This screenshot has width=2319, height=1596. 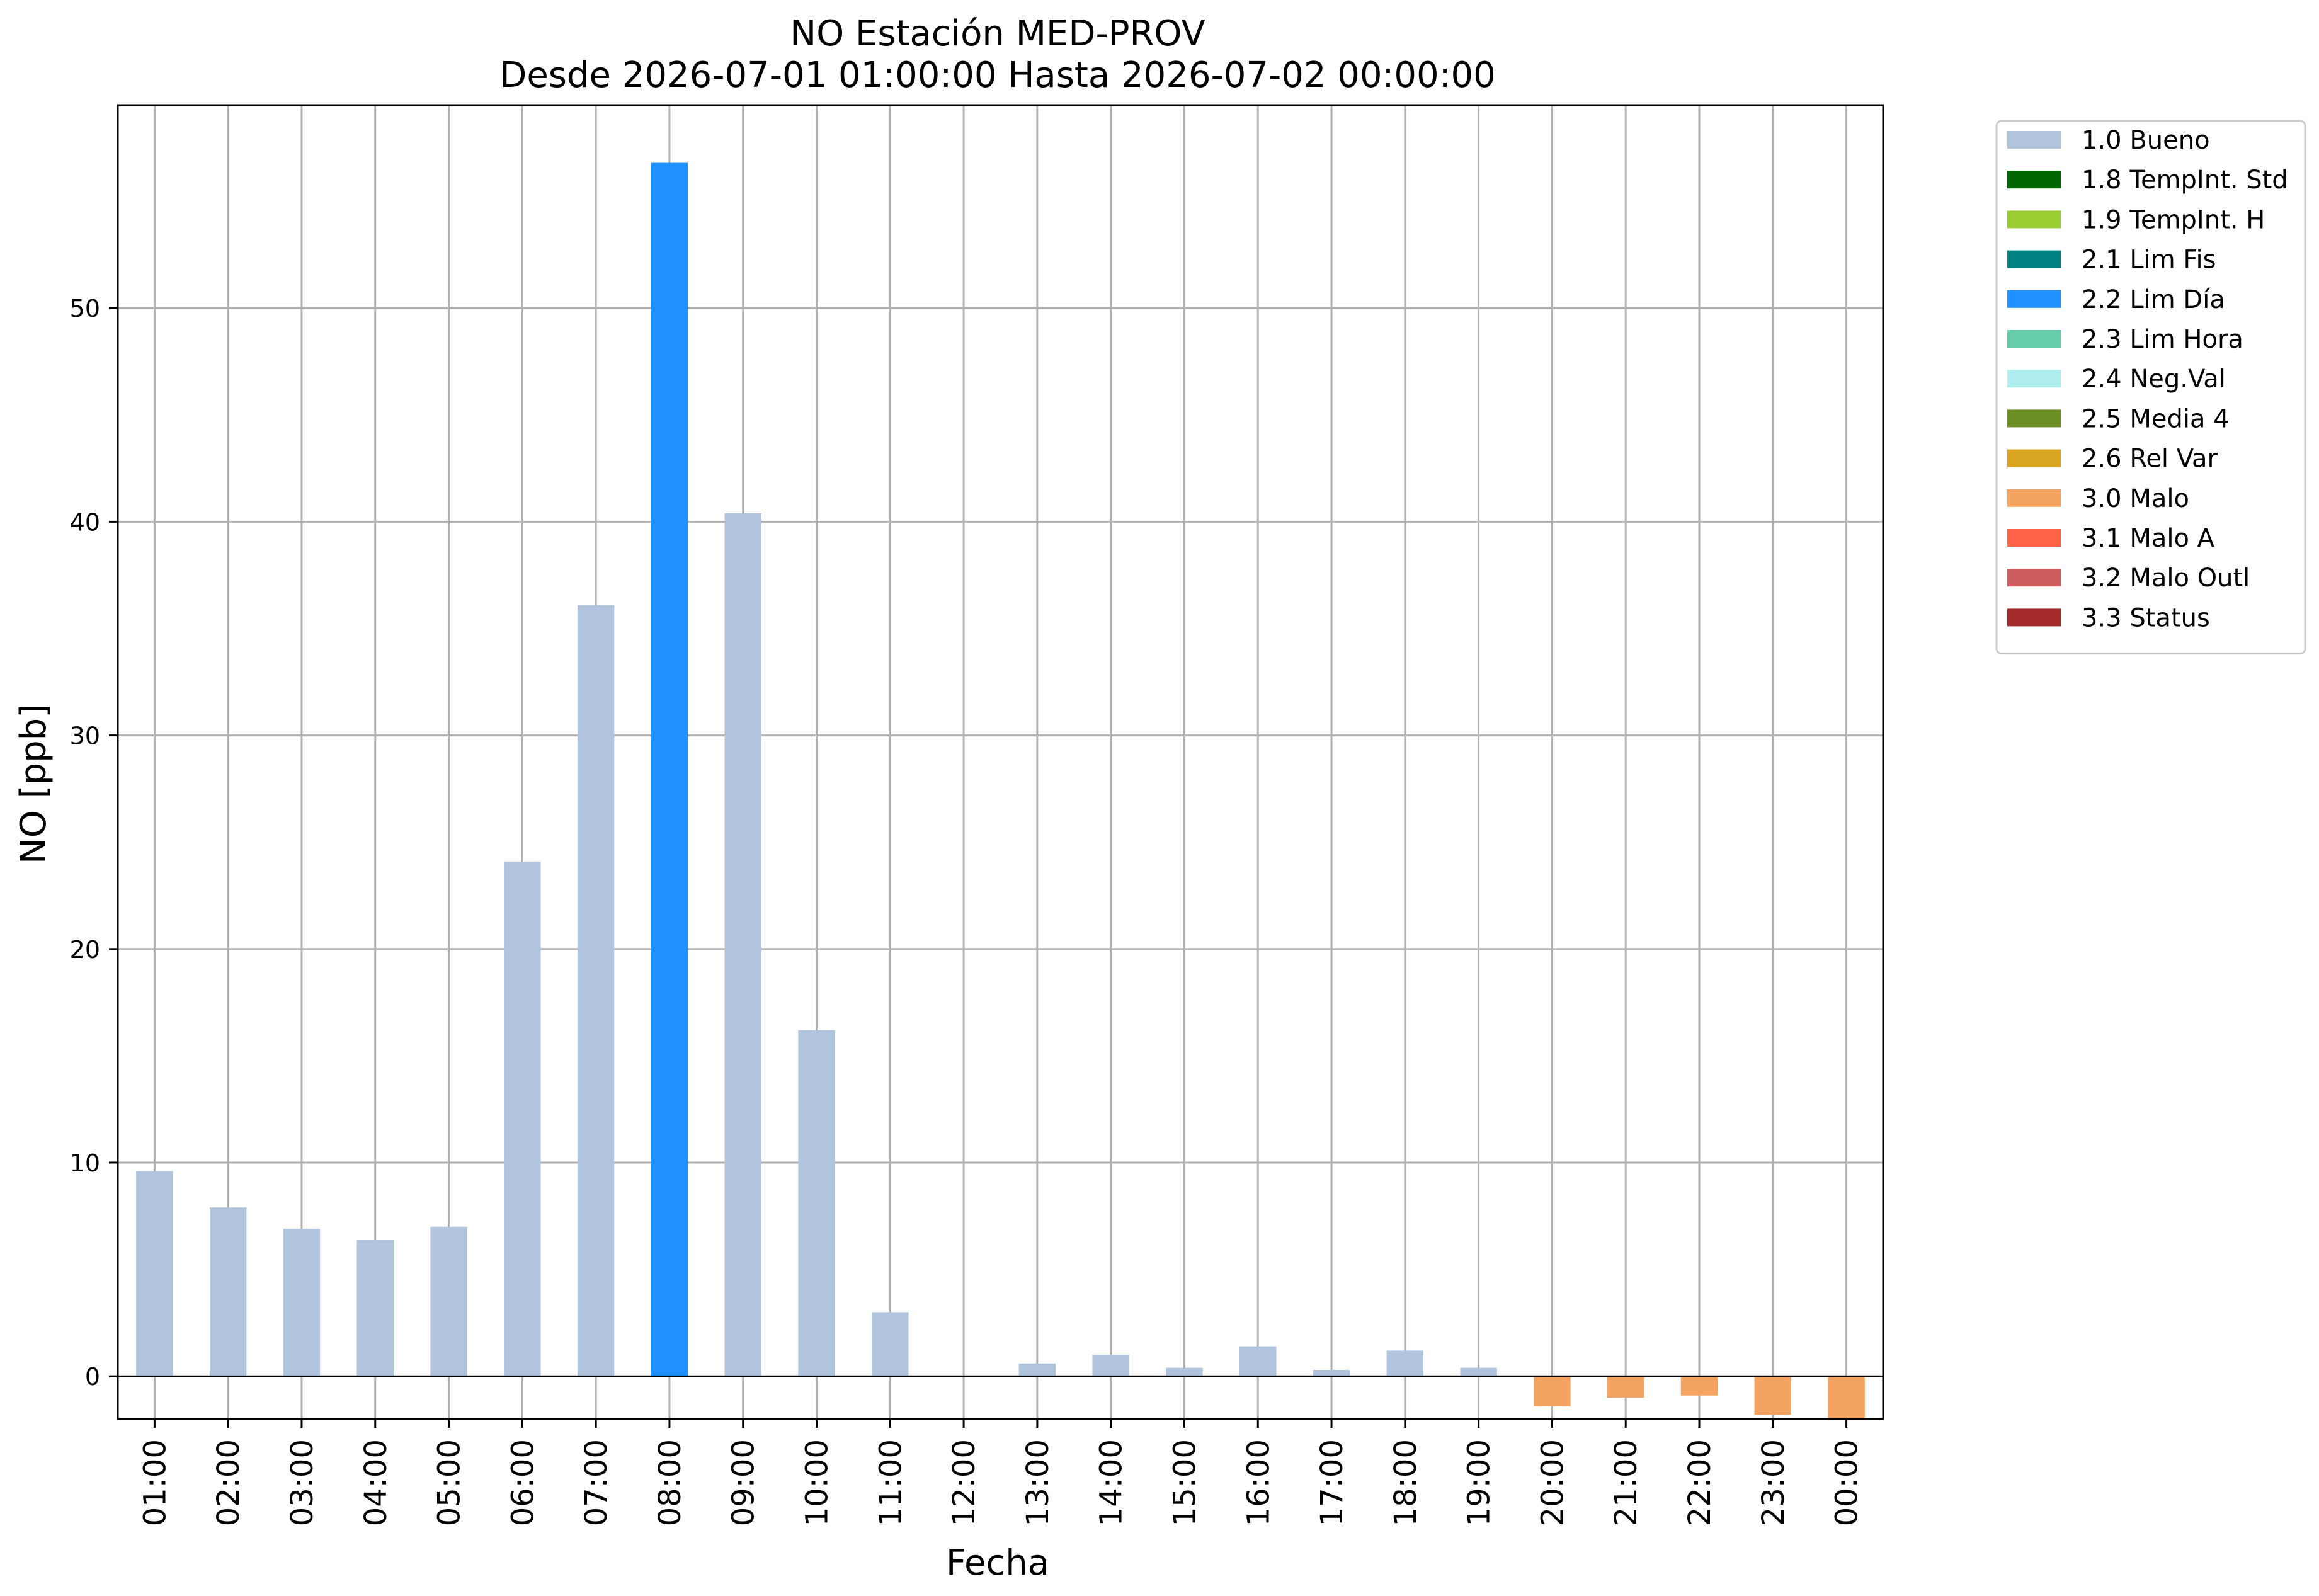 I want to click on x-tick-label: 00:00, so click(x=1847, y=1482).